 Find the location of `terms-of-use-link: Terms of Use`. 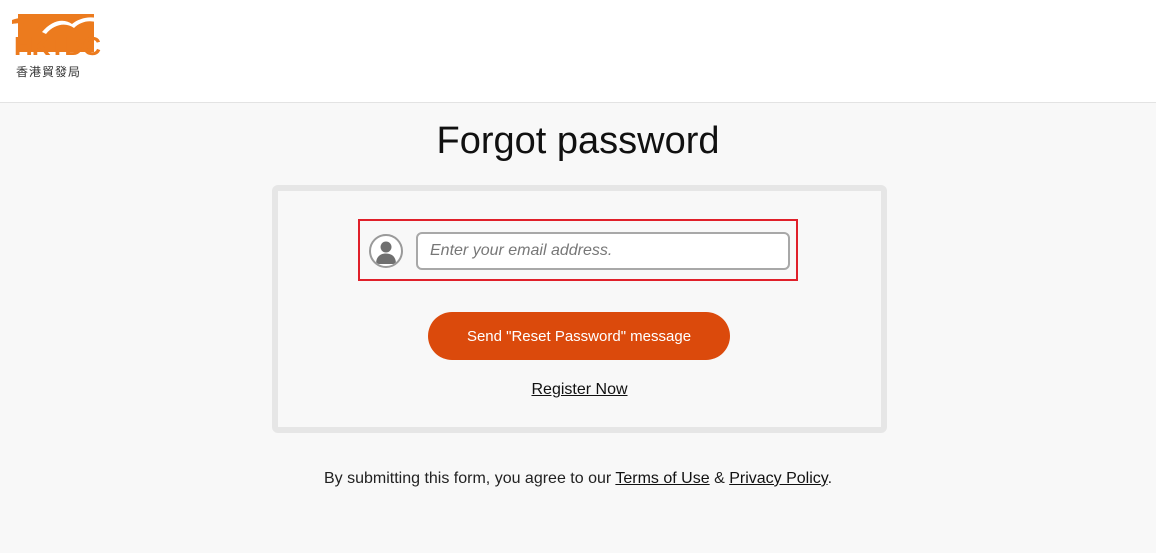

terms-of-use-link: Terms of Use is located at coordinates (662, 478).